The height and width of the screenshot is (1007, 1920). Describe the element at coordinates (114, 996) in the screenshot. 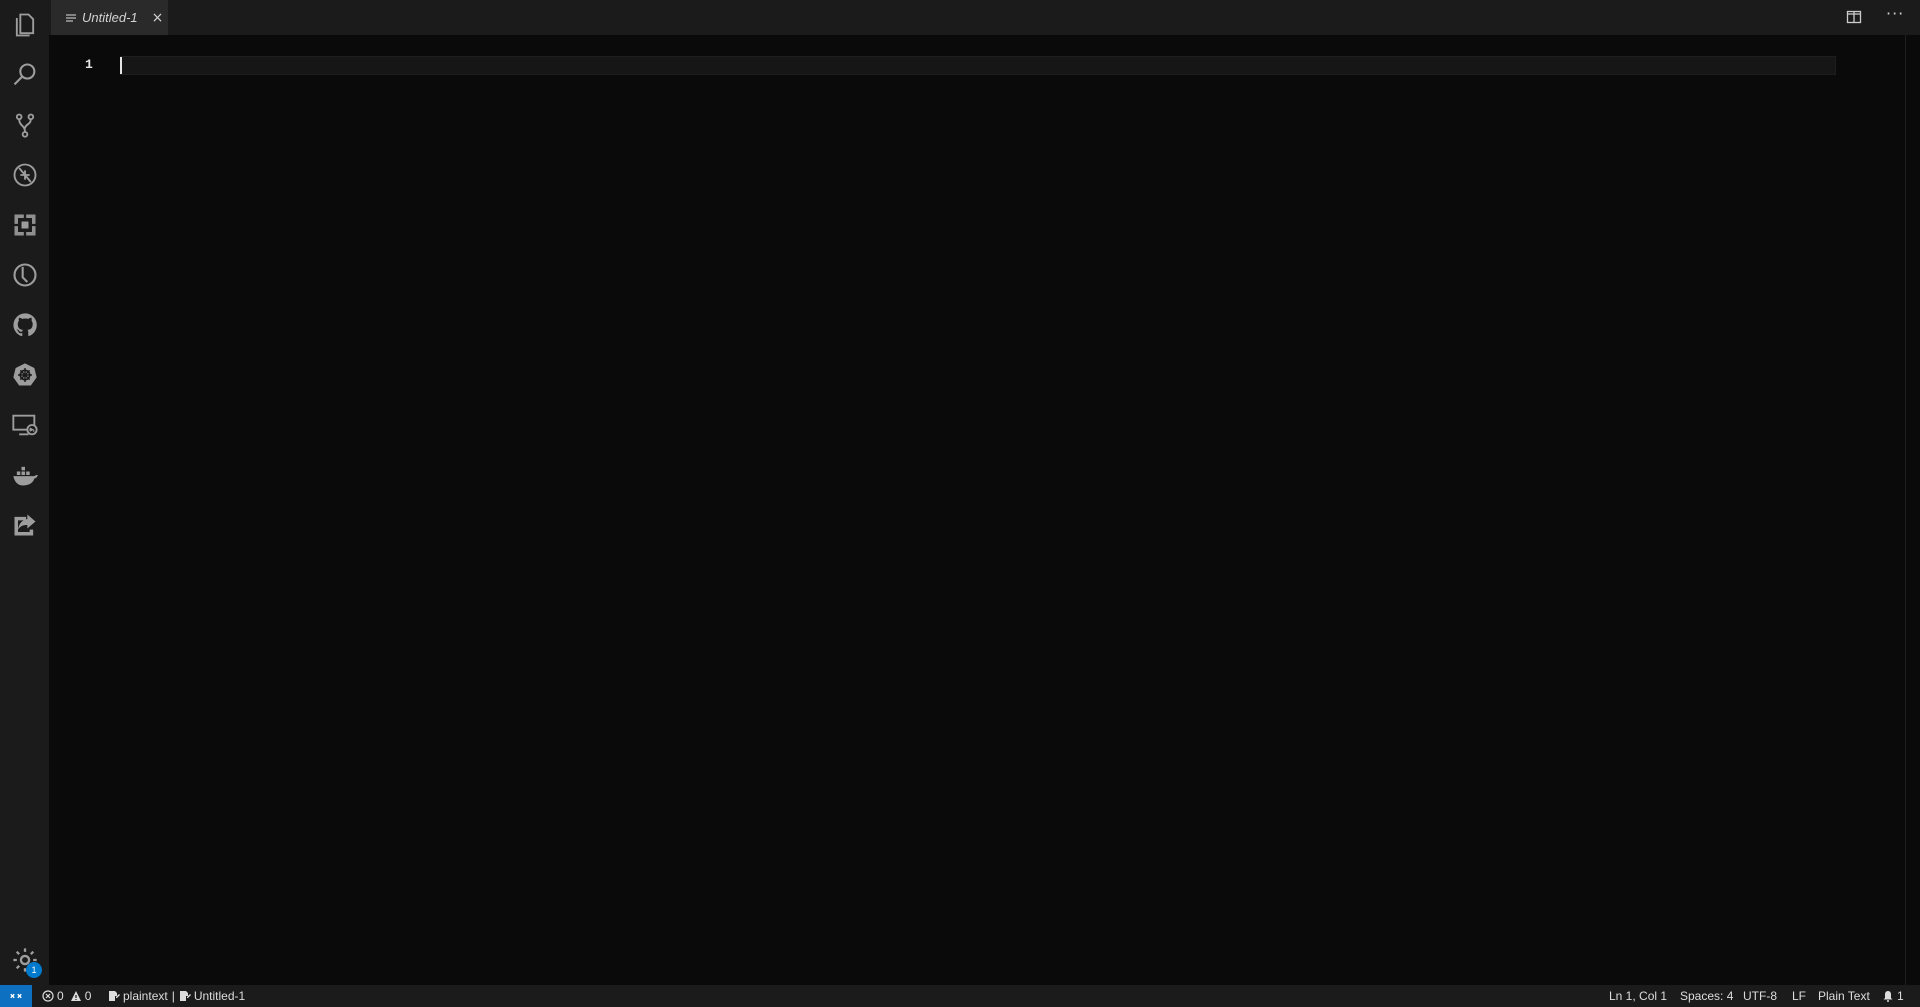

I see `edit-file-icon` at that location.